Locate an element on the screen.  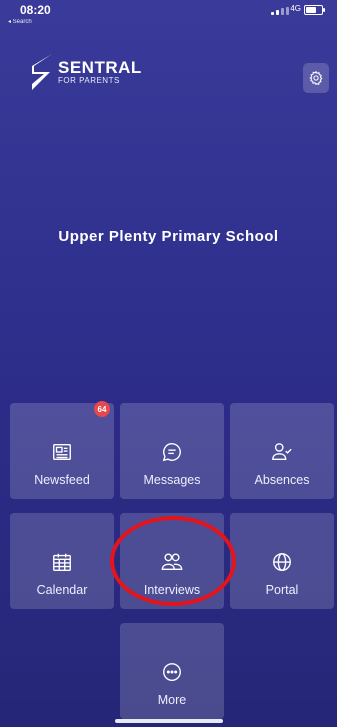
school-name: Upper Plenty Primary School is located at coordinates (168, 236).